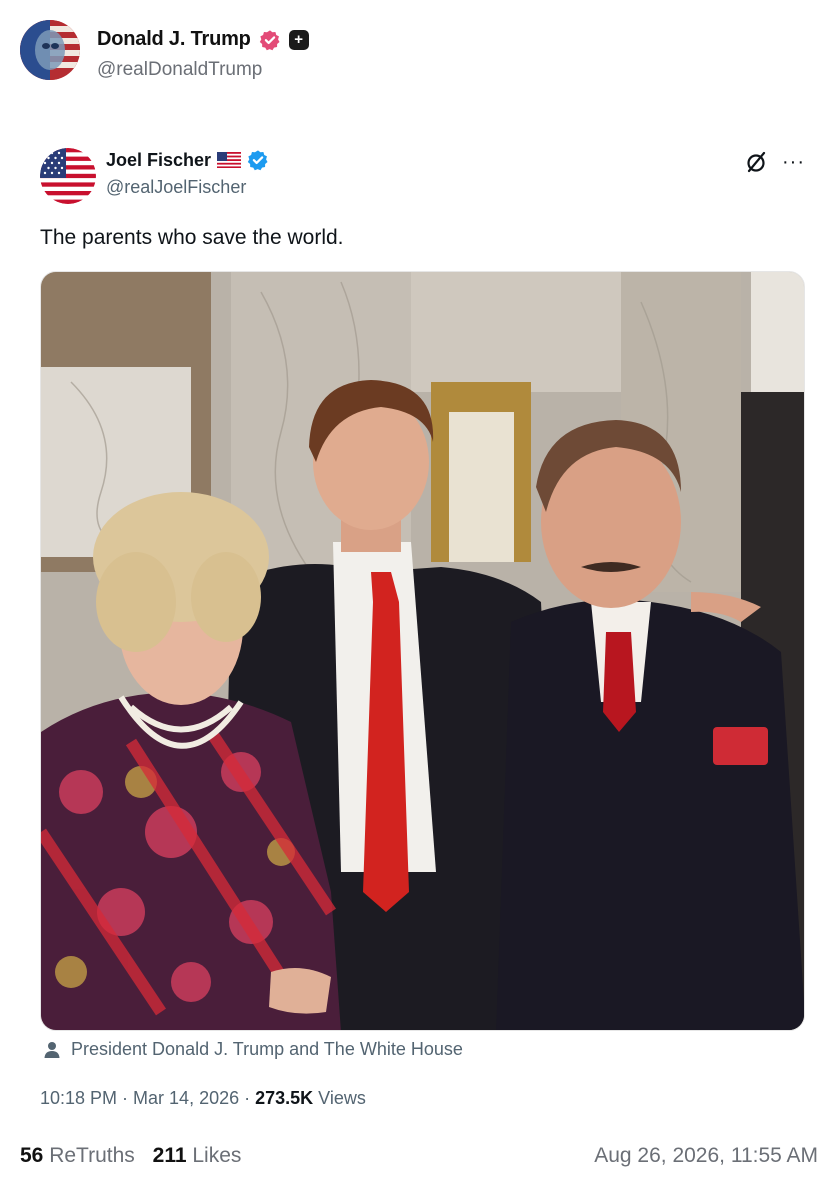 The height and width of the screenshot is (1204, 840). I want to click on post-meta: 10:18 PM · Mar 14, 2026 · 273.5K Views, so click(203, 1098).